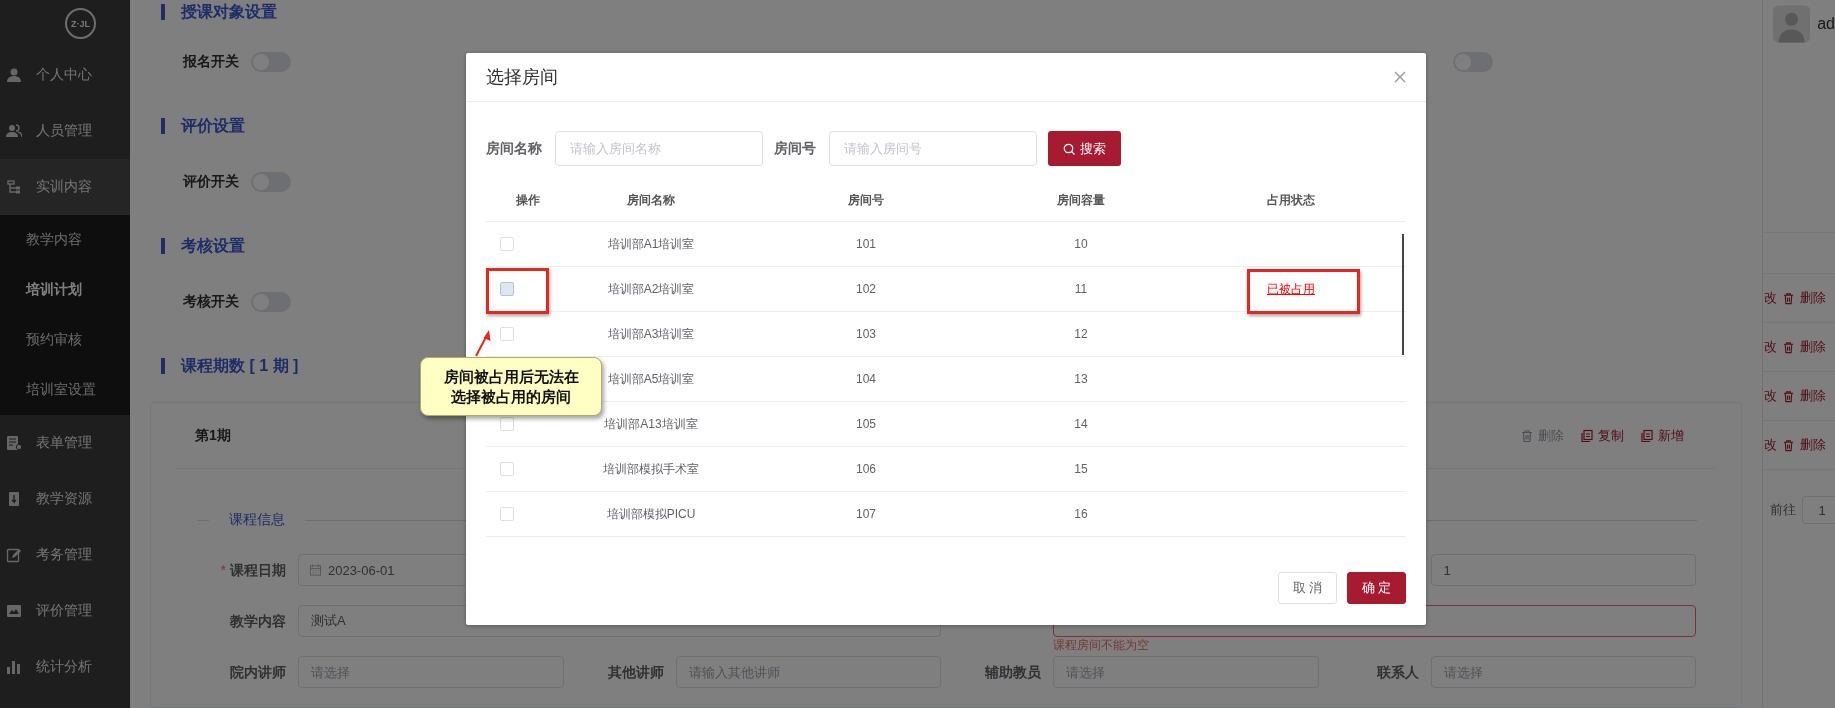  What do you see at coordinates (213, 435) in the screenshot?
I see `card-title: 第1期` at bounding box center [213, 435].